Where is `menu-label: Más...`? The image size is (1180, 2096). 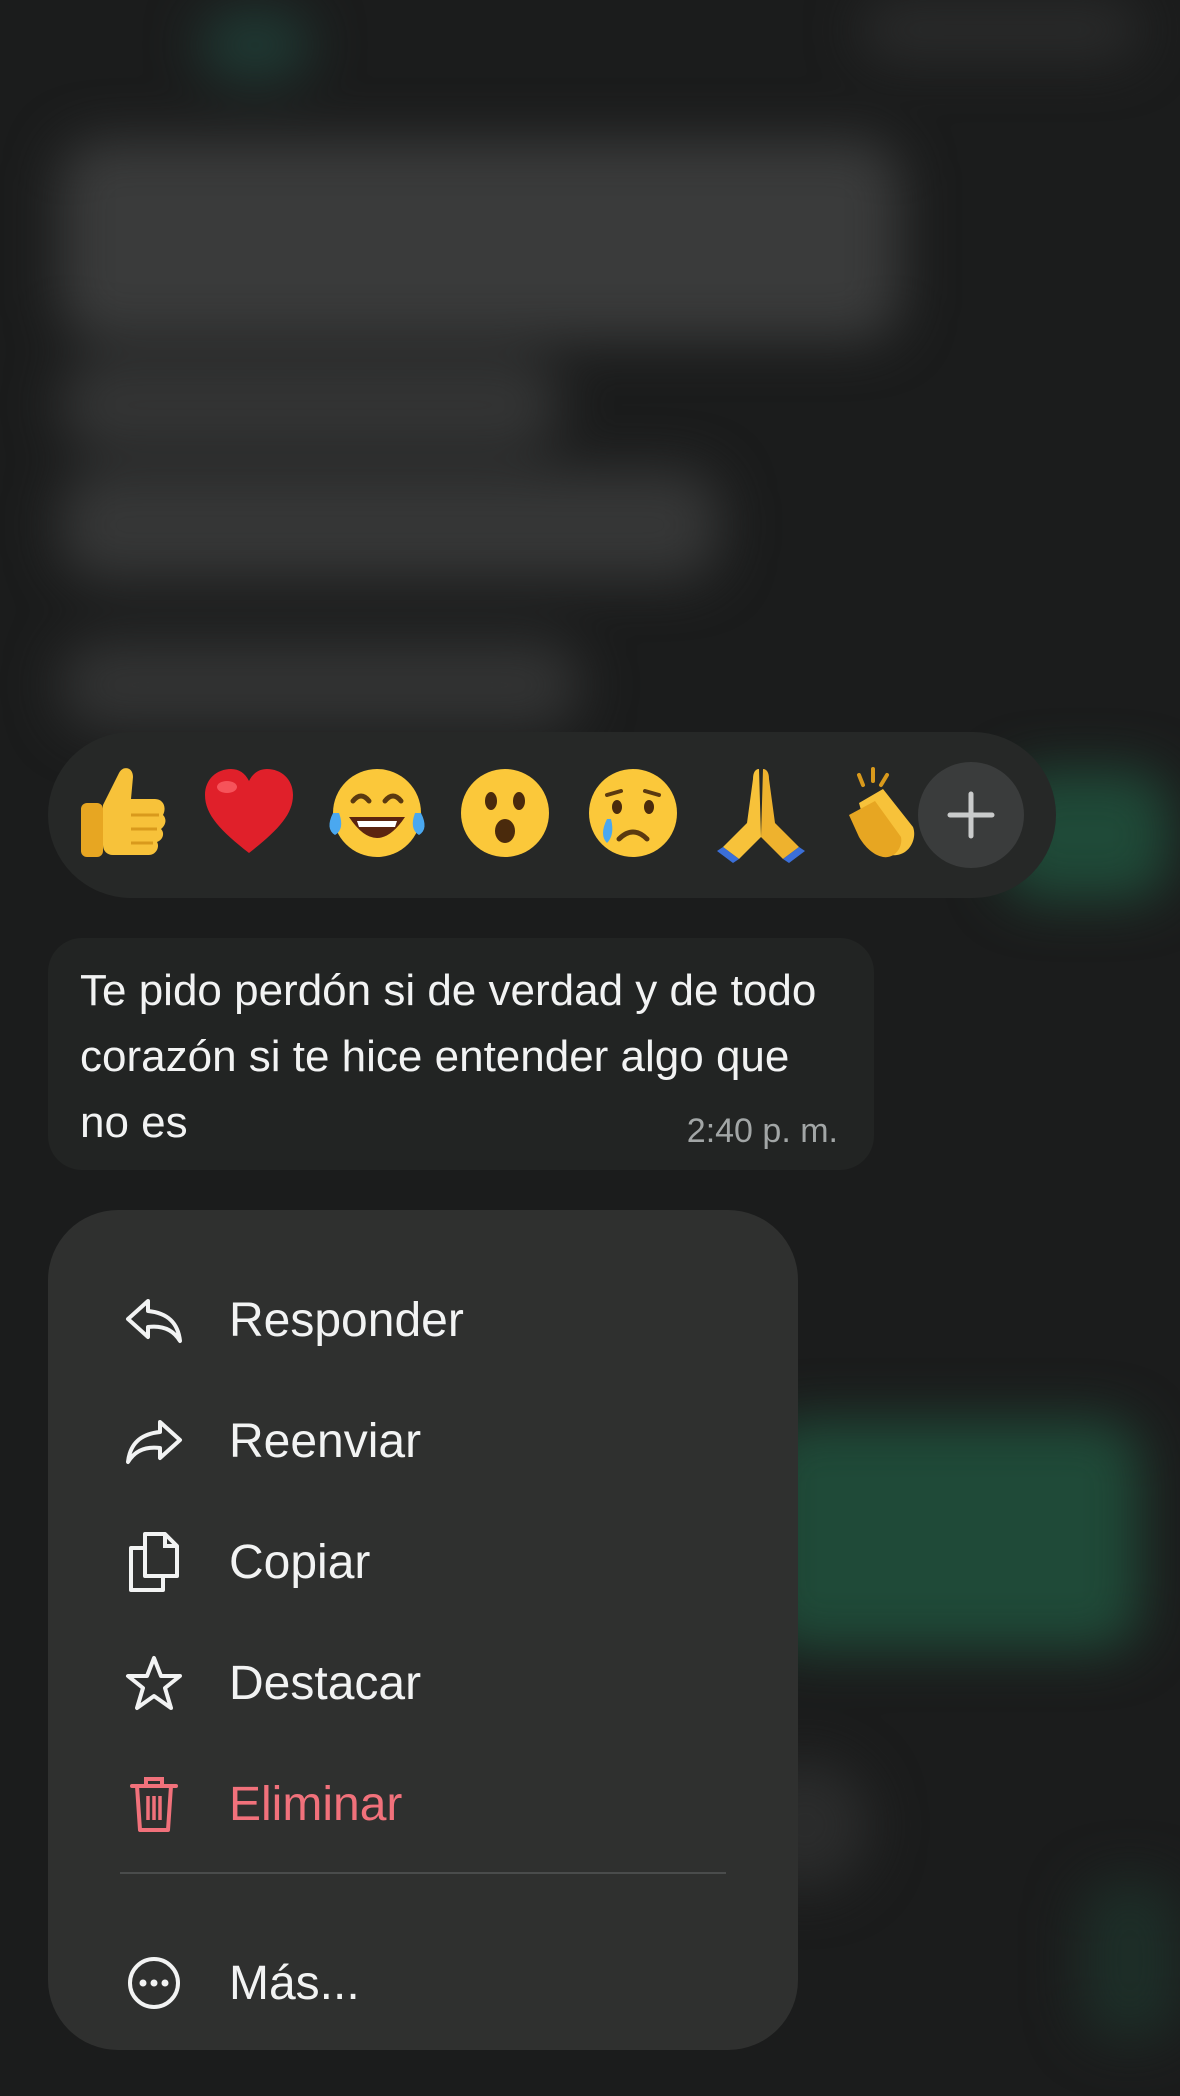 menu-label: Más... is located at coordinates (294, 1983).